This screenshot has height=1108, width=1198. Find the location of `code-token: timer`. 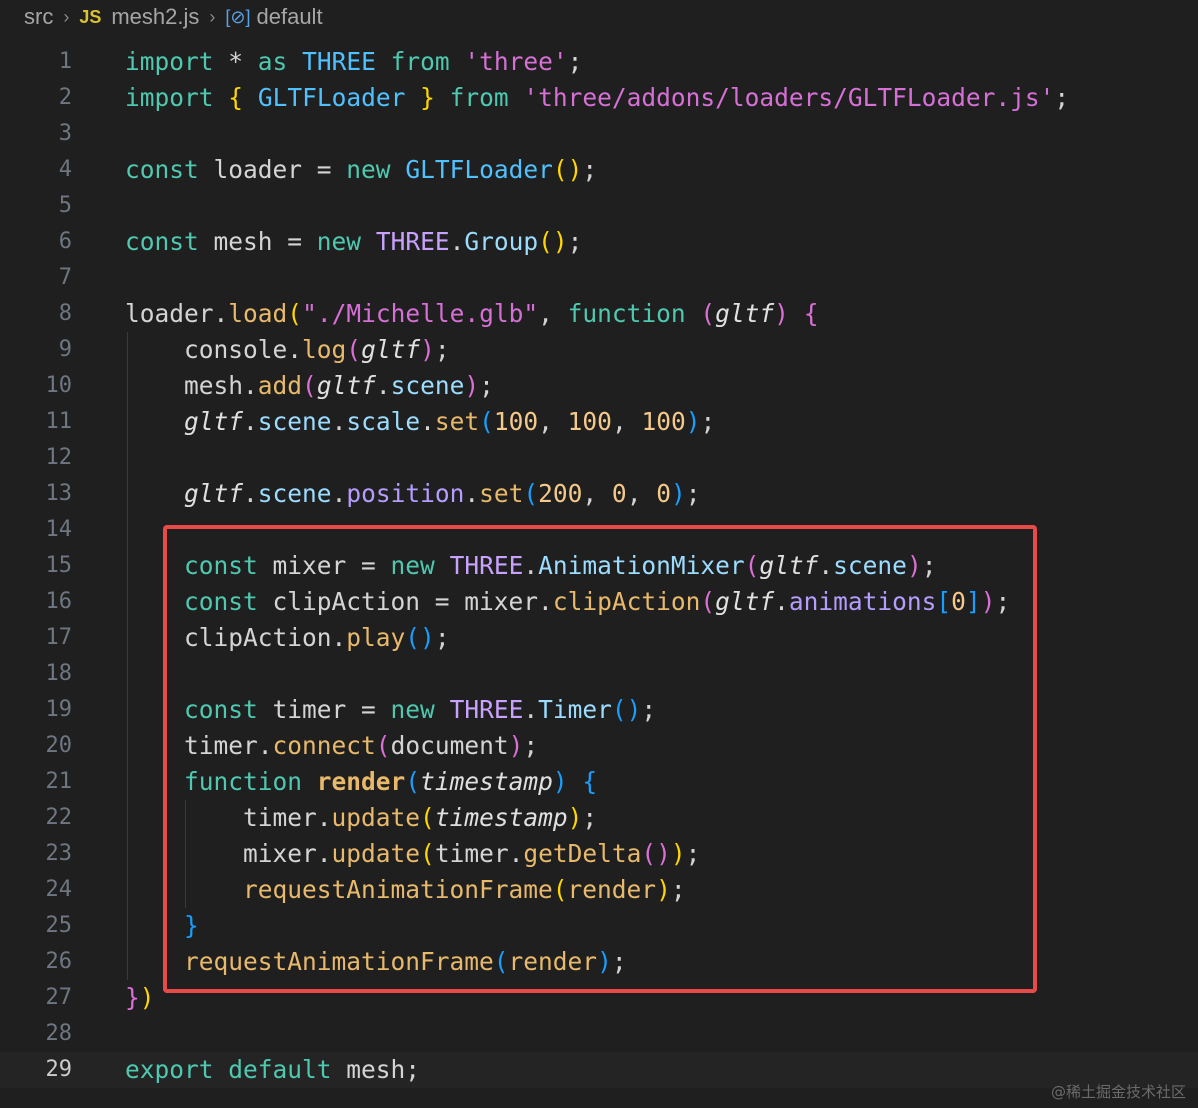

code-token: timer is located at coordinates (471, 853).